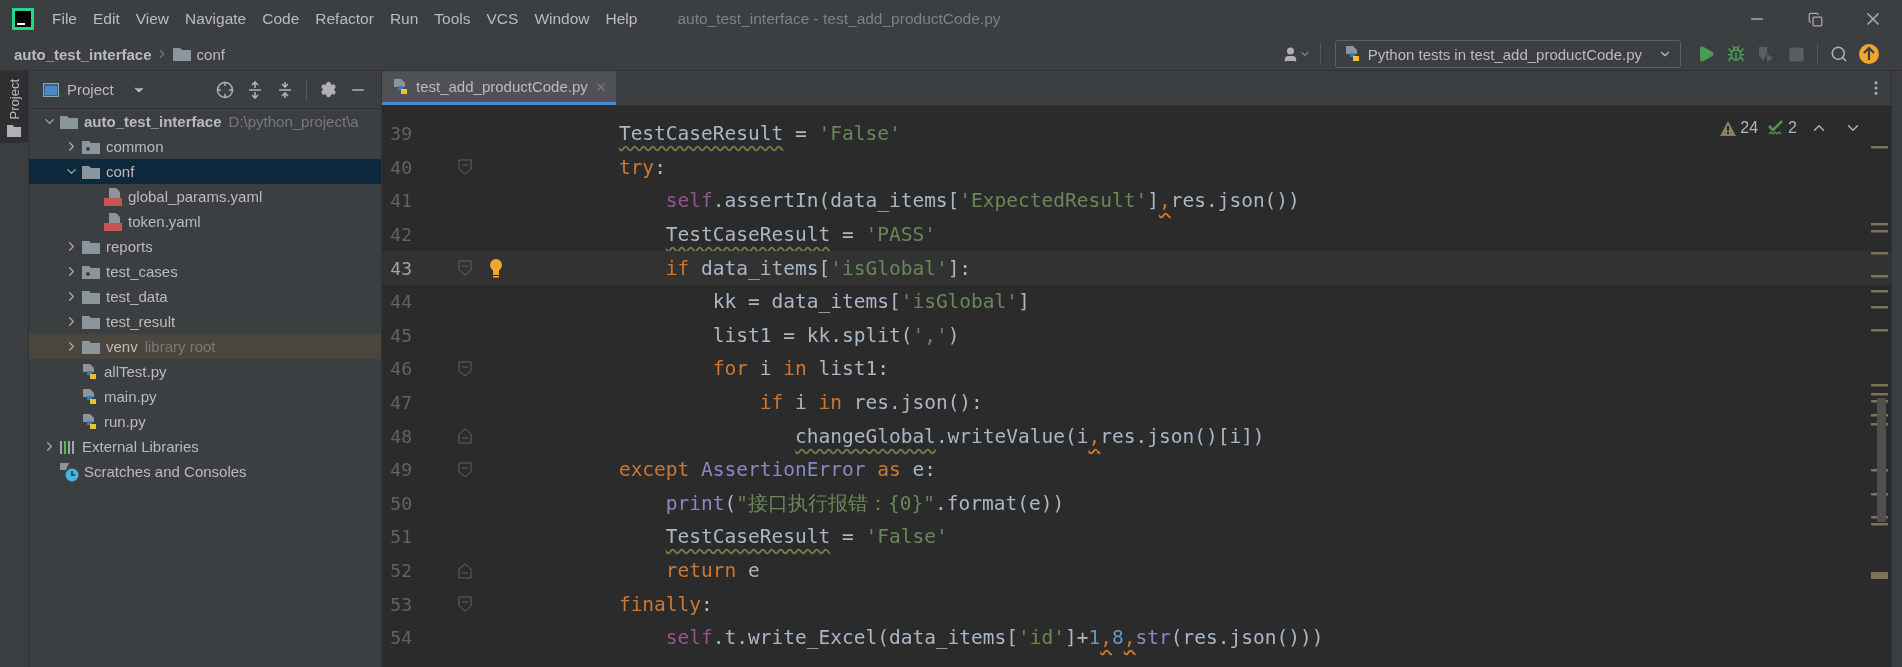  What do you see at coordinates (205, 446) in the screenshot?
I see `tree-item: External Libraries` at bounding box center [205, 446].